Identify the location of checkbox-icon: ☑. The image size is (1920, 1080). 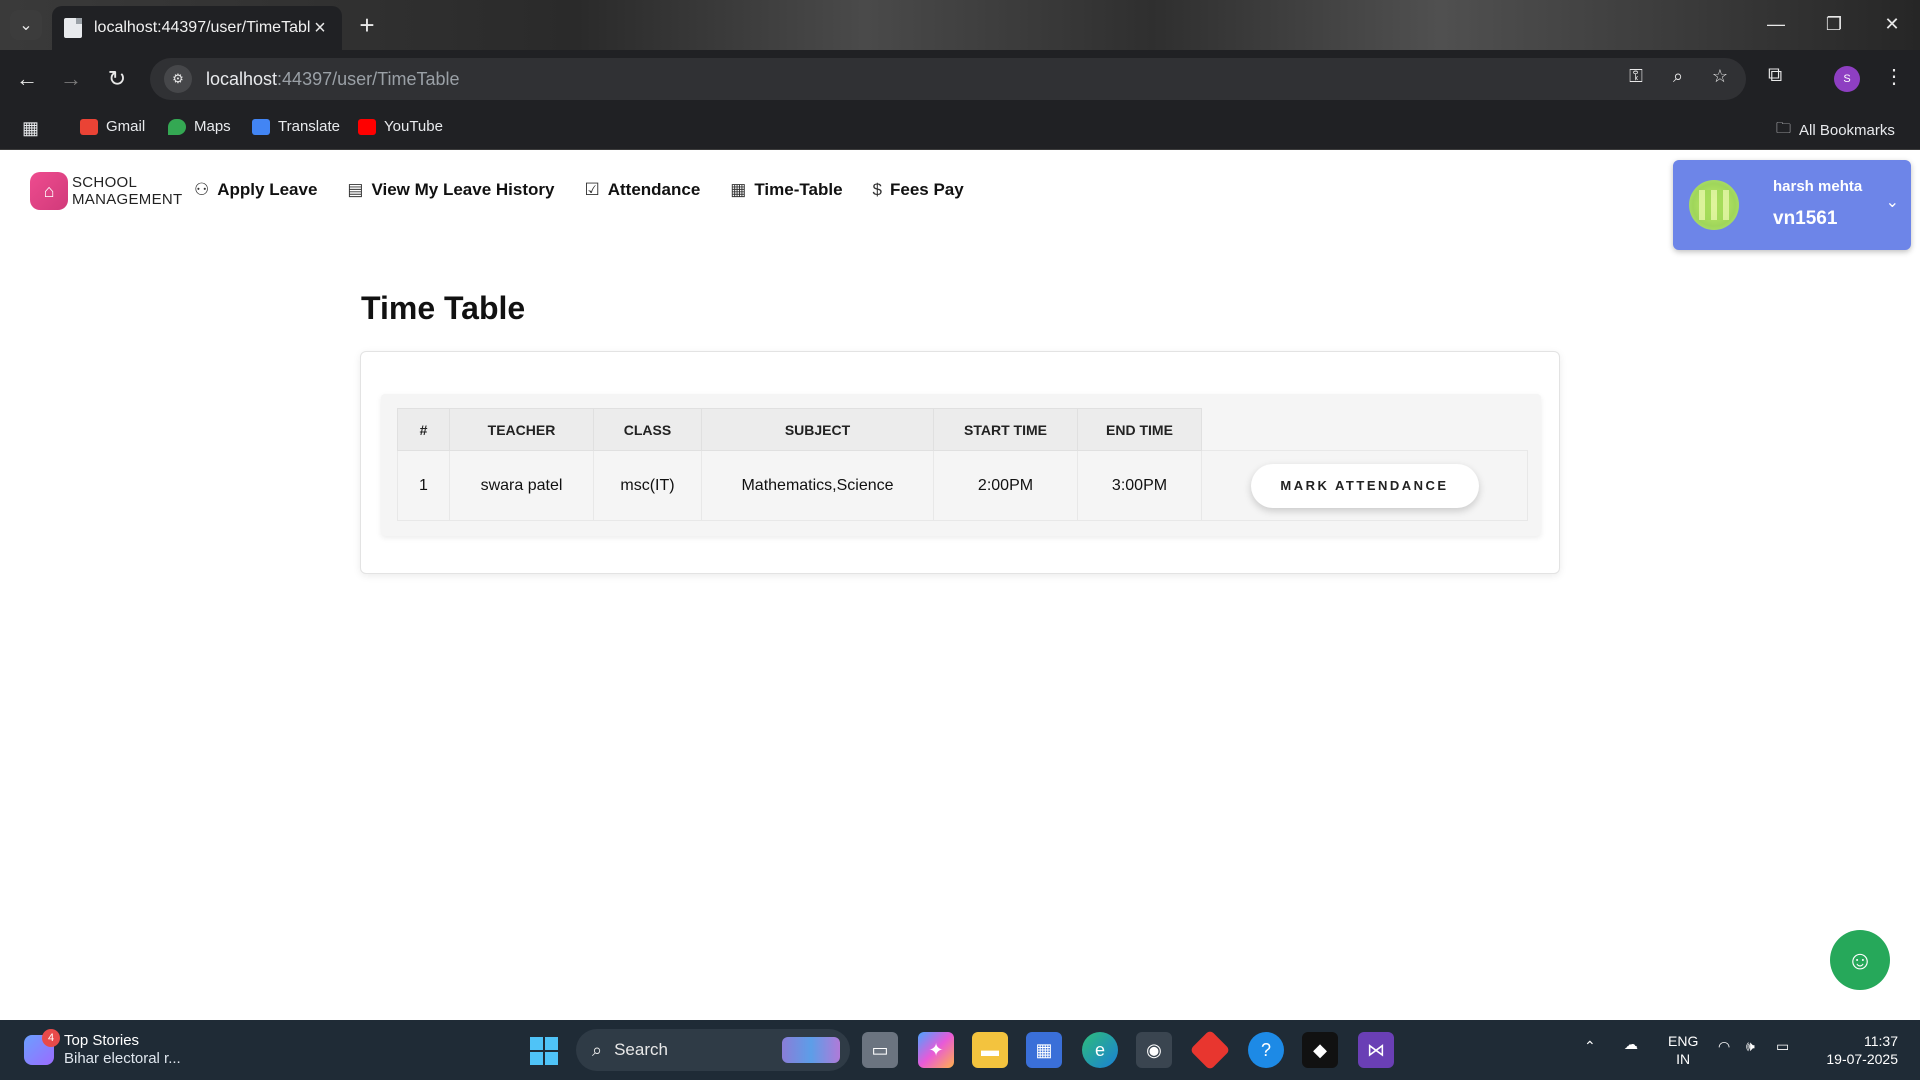
(592, 189).